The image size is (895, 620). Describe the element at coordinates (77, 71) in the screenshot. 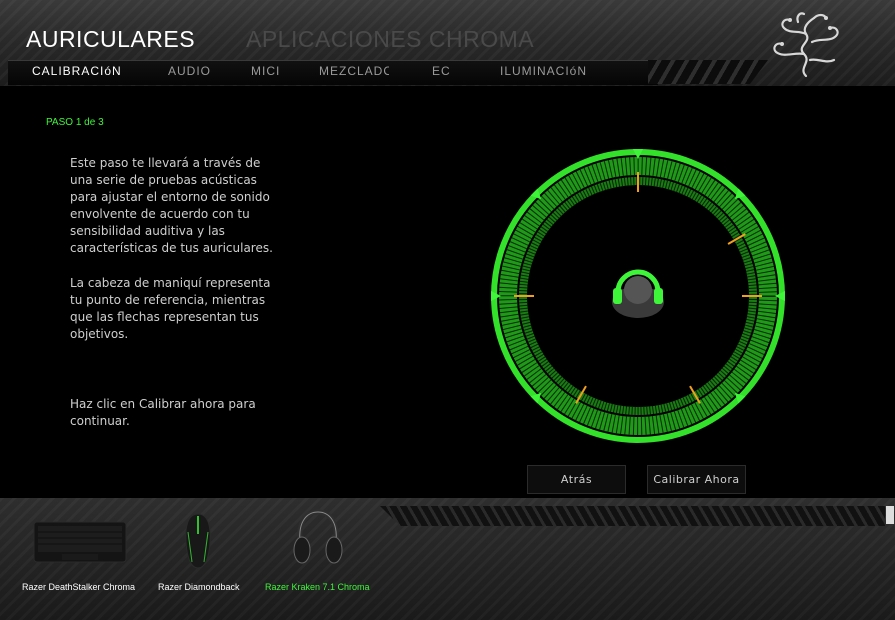

I see `tab-calibracion: CALIBRACIóN` at that location.